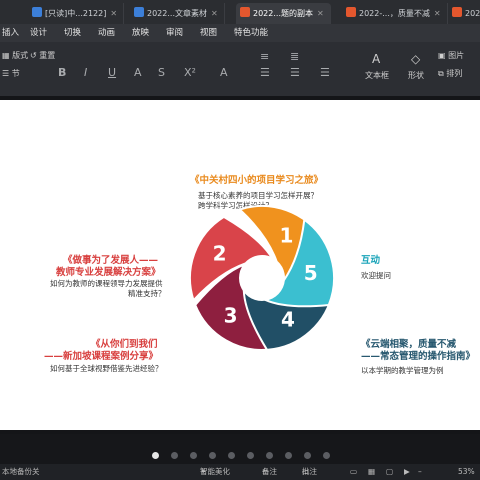  I want to click on tab-label: 2022...题的副本, so click(283, 13).